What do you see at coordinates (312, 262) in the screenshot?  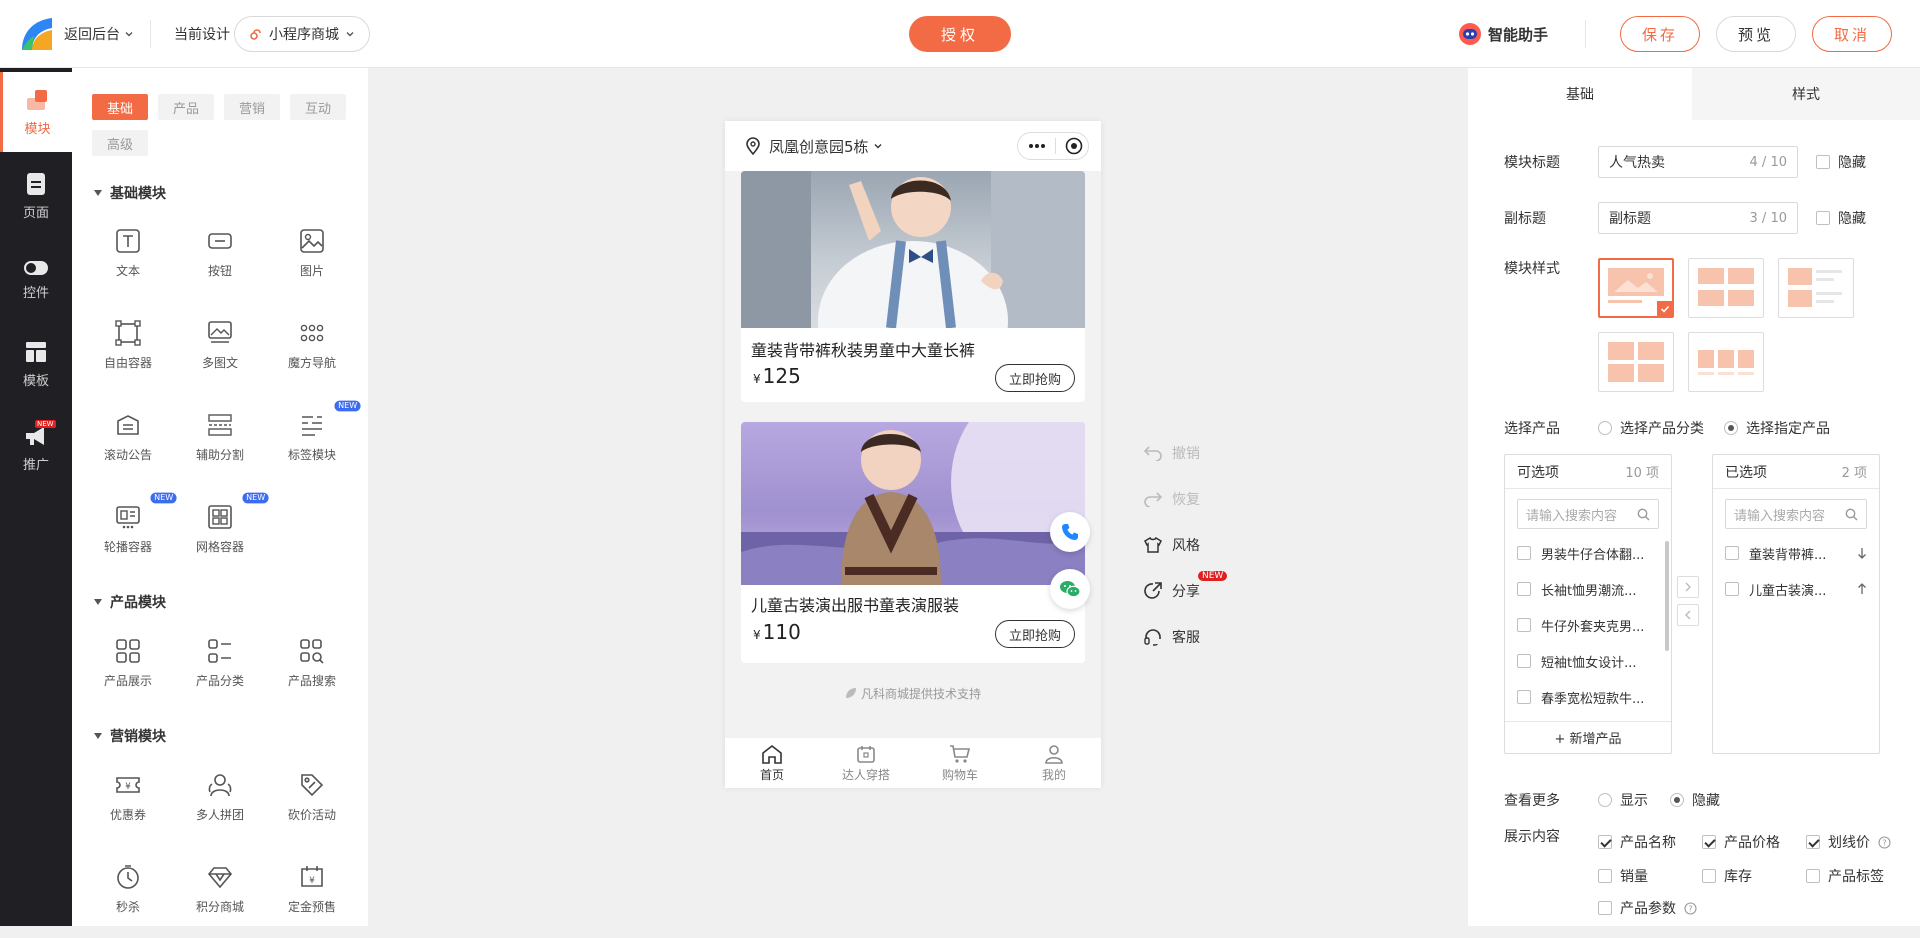 I see `module-image: 图片` at bounding box center [312, 262].